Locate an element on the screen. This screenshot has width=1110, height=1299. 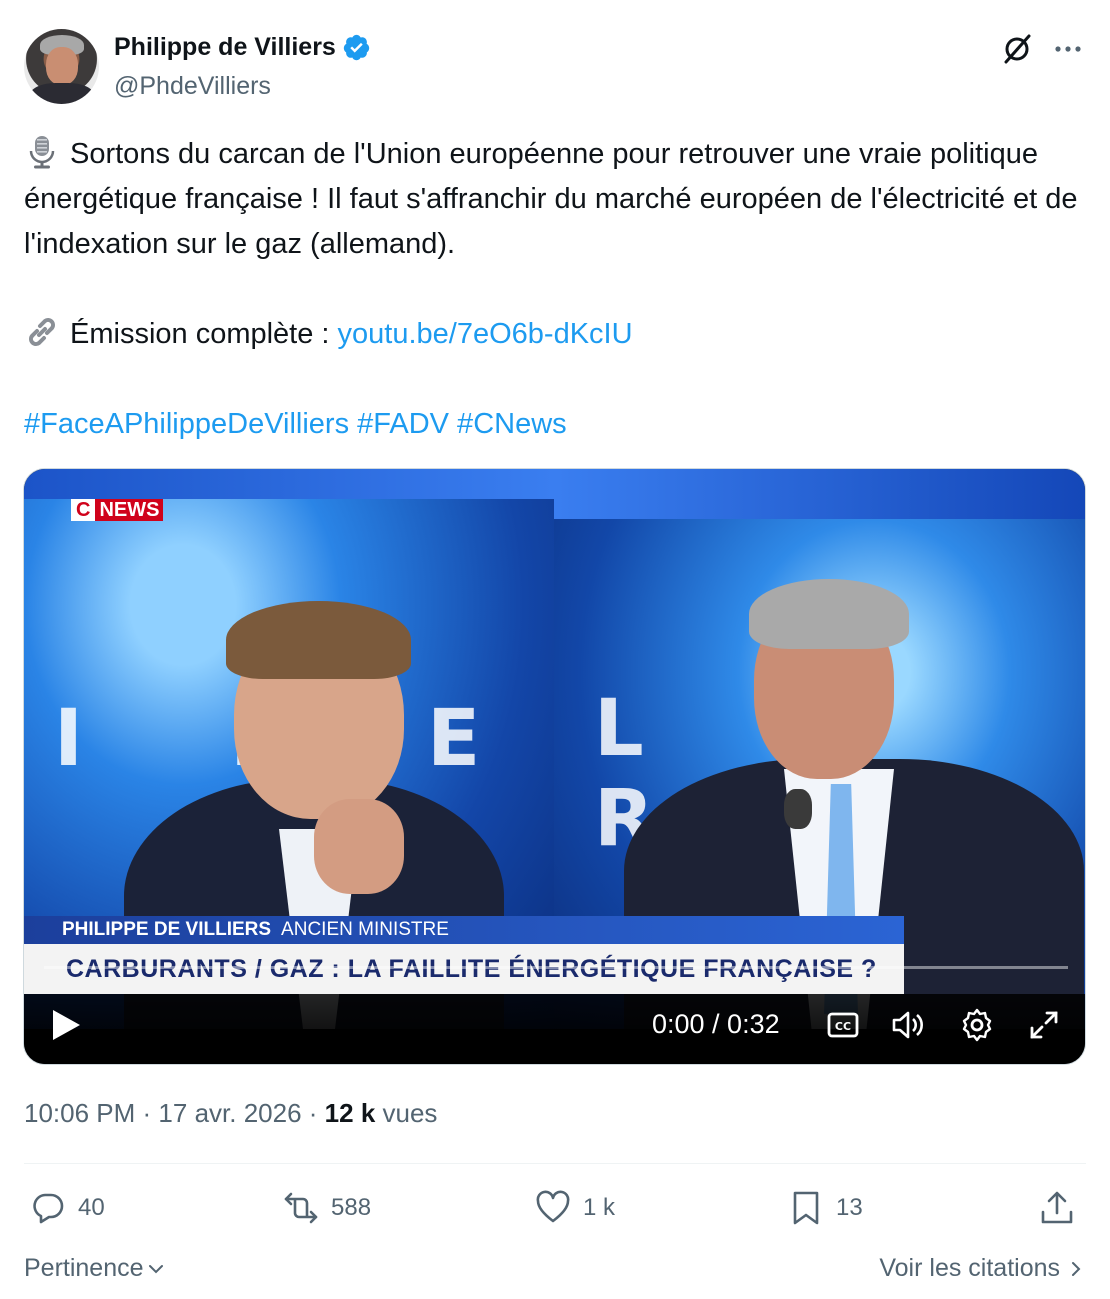
host-microphone is located at coordinates (798, 809).